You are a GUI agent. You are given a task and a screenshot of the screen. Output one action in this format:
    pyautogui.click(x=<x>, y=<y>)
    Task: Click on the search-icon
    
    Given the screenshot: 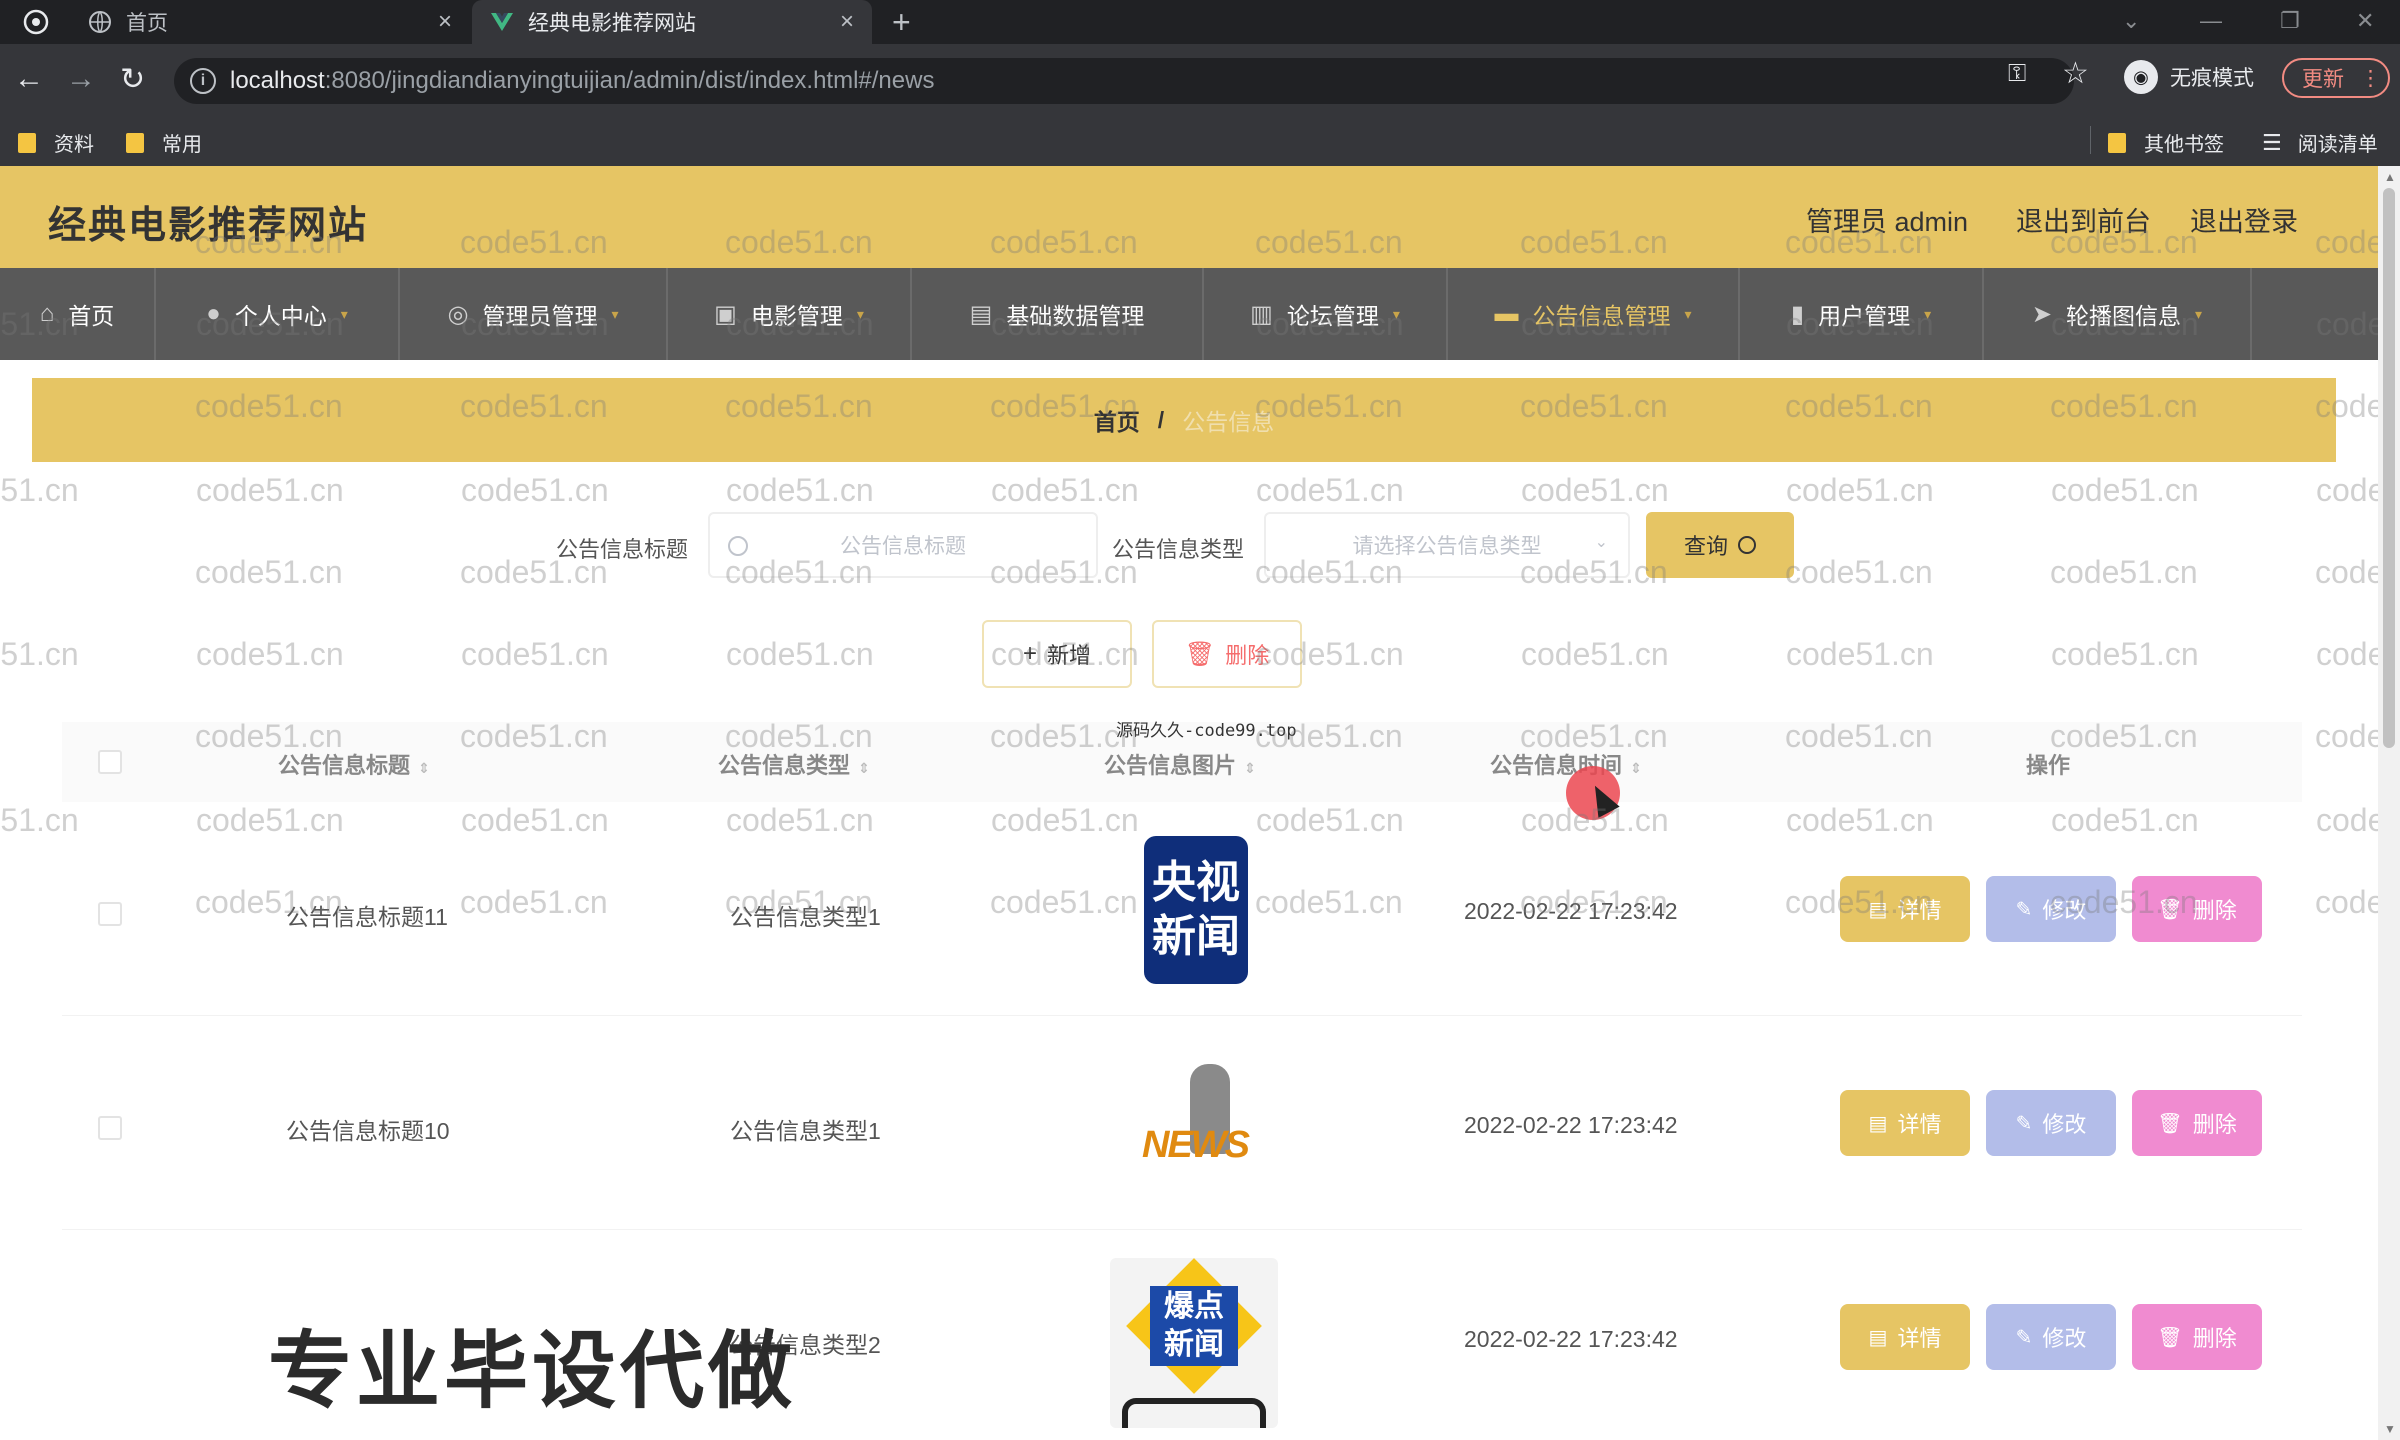 What is the action you would take?
    pyautogui.click(x=1747, y=545)
    